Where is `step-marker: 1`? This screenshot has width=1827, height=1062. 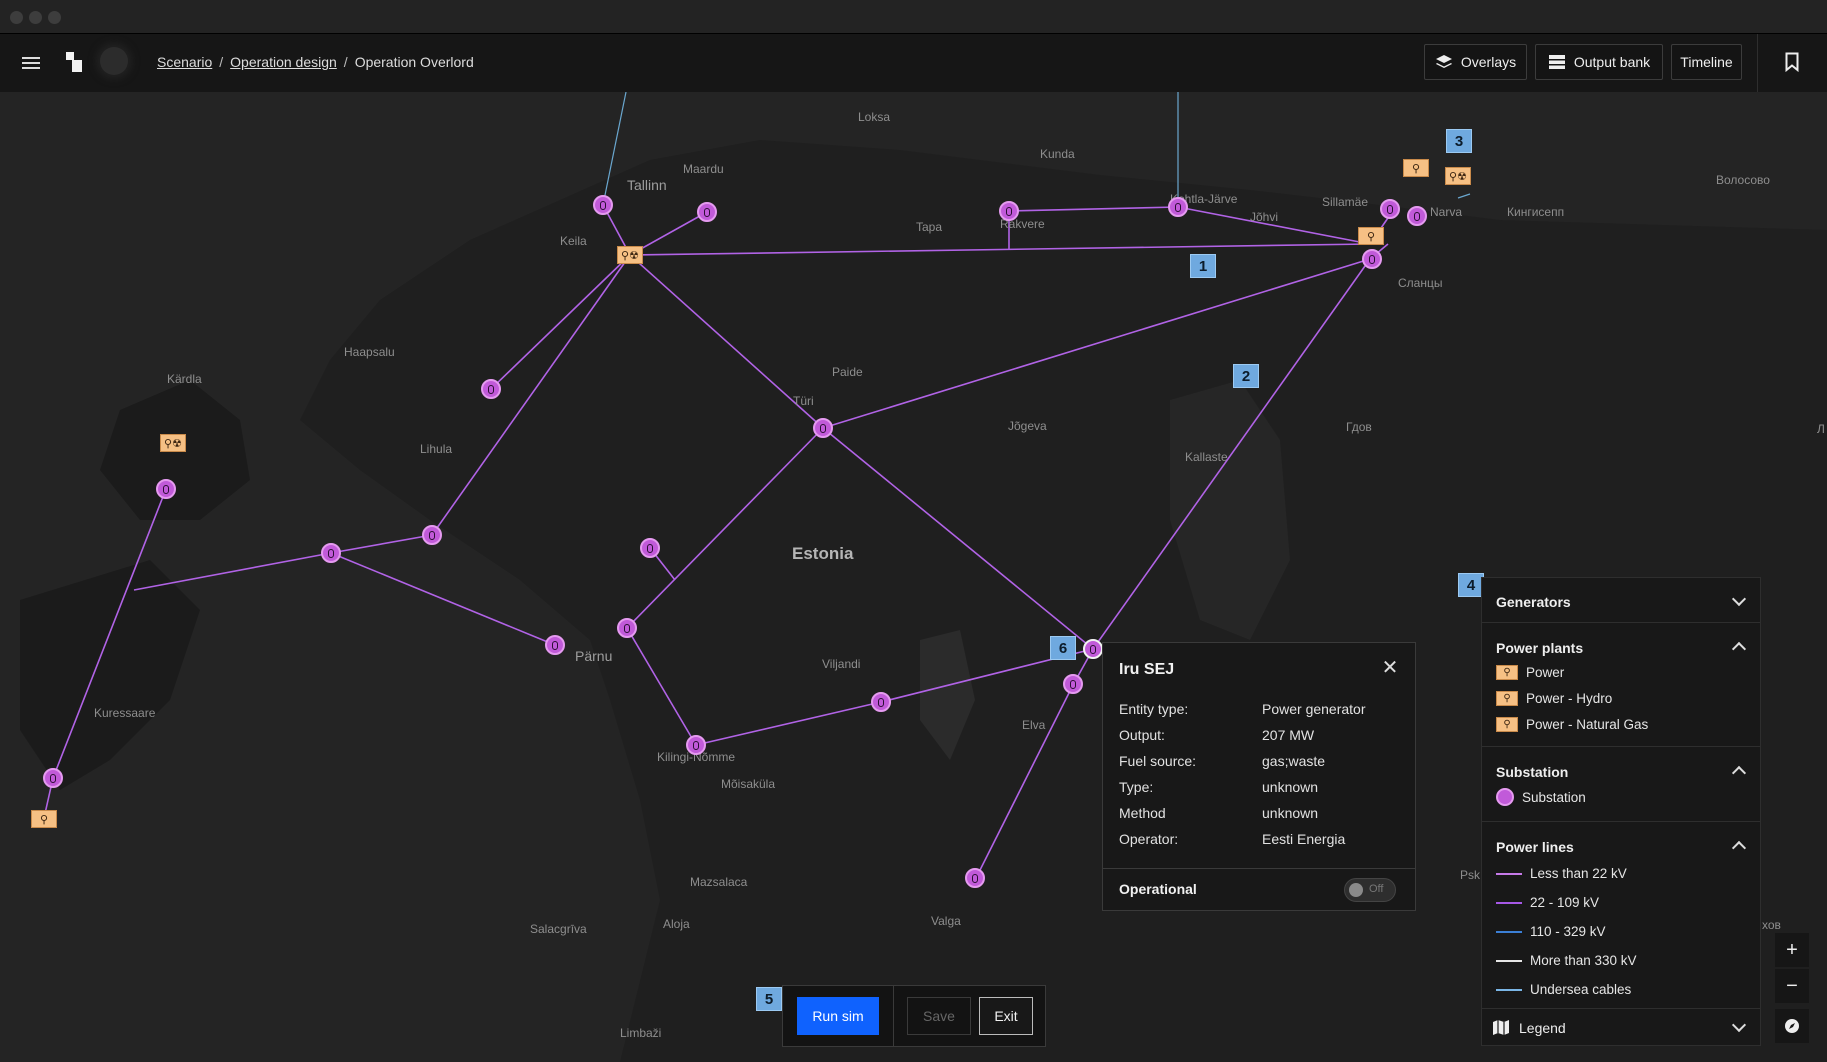
step-marker: 1 is located at coordinates (1203, 266).